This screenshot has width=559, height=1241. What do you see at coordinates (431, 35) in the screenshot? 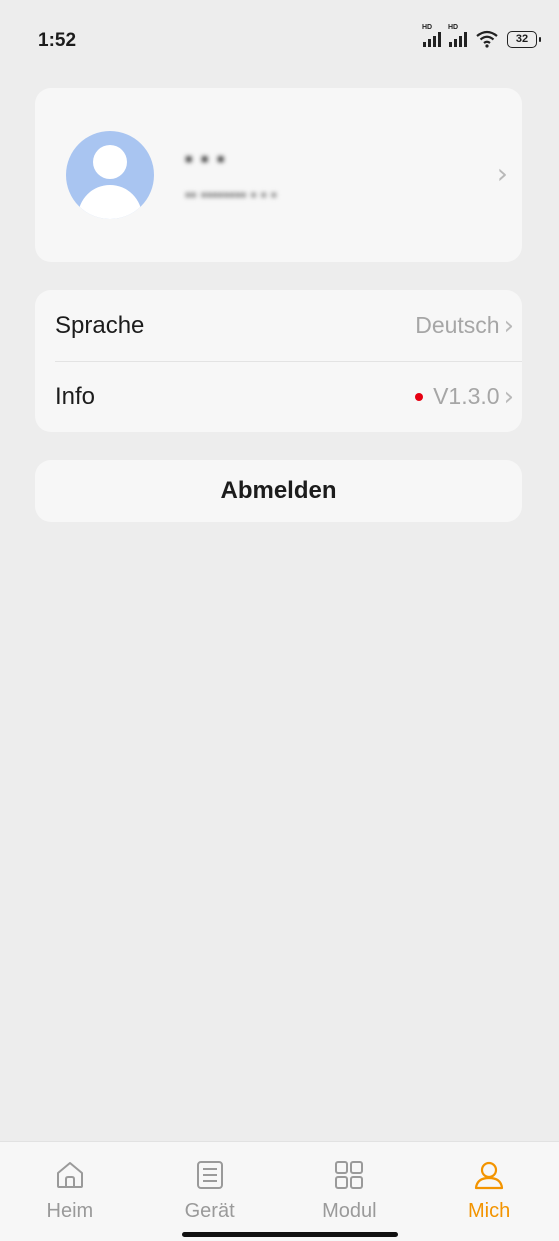
I see `signal-icon: HD` at bounding box center [431, 35].